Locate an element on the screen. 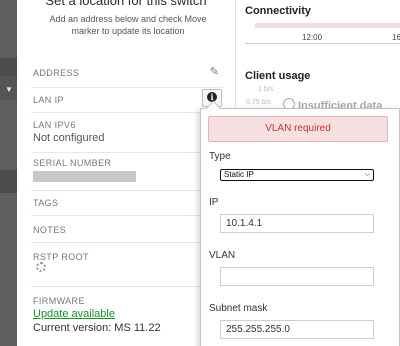 This screenshot has width=400, height=346. client-usage-title: Client usage is located at coordinates (278, 76).